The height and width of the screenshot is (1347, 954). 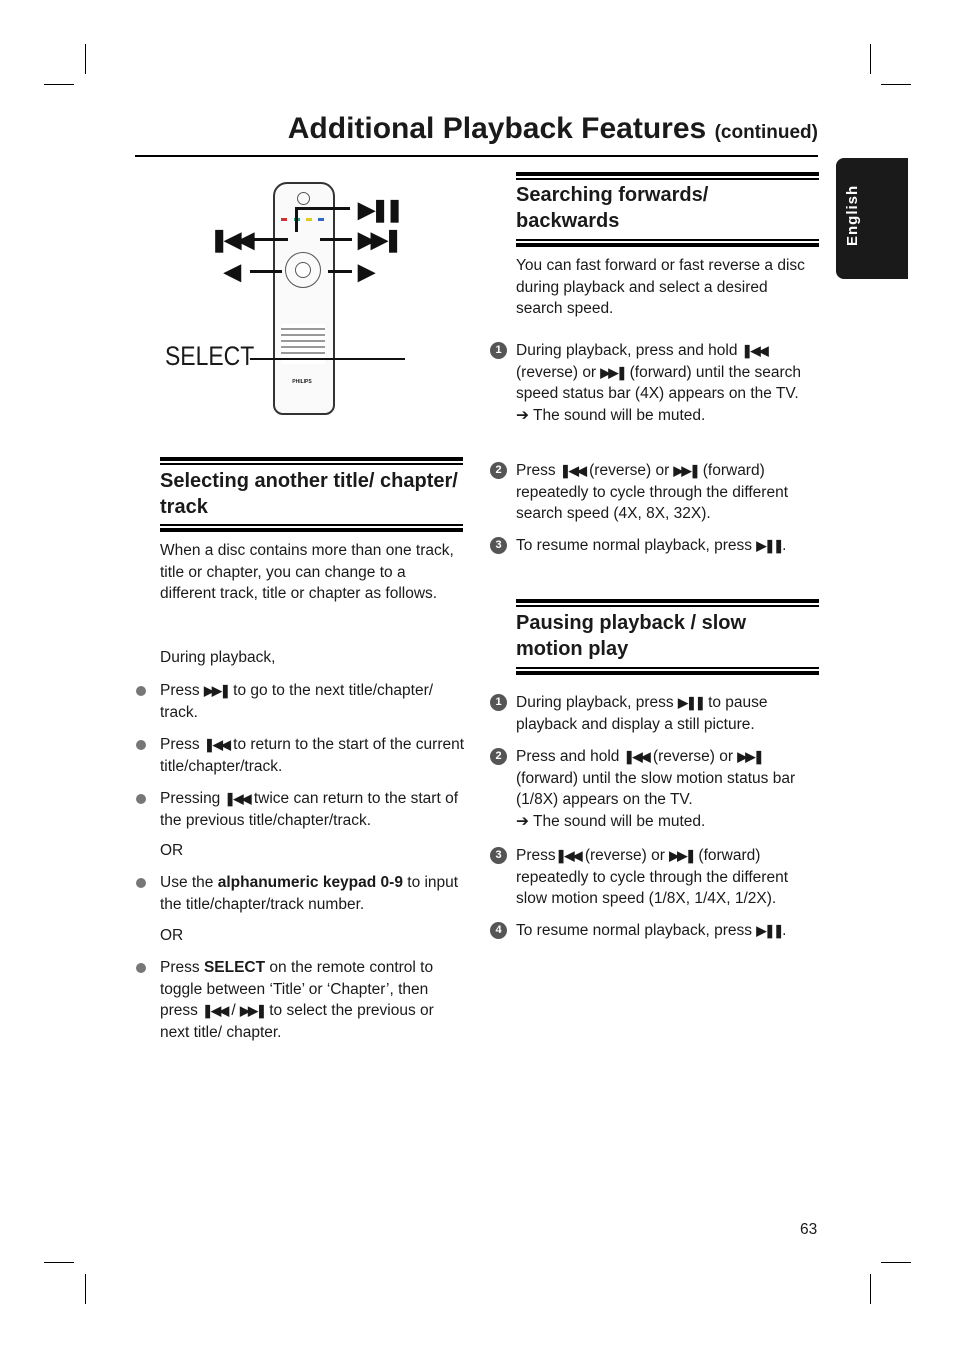 What do you see at coordinates (232, 271) in the screenshot?
I see `left-arrow-icon: ◀` at bounding box center [232, 271].